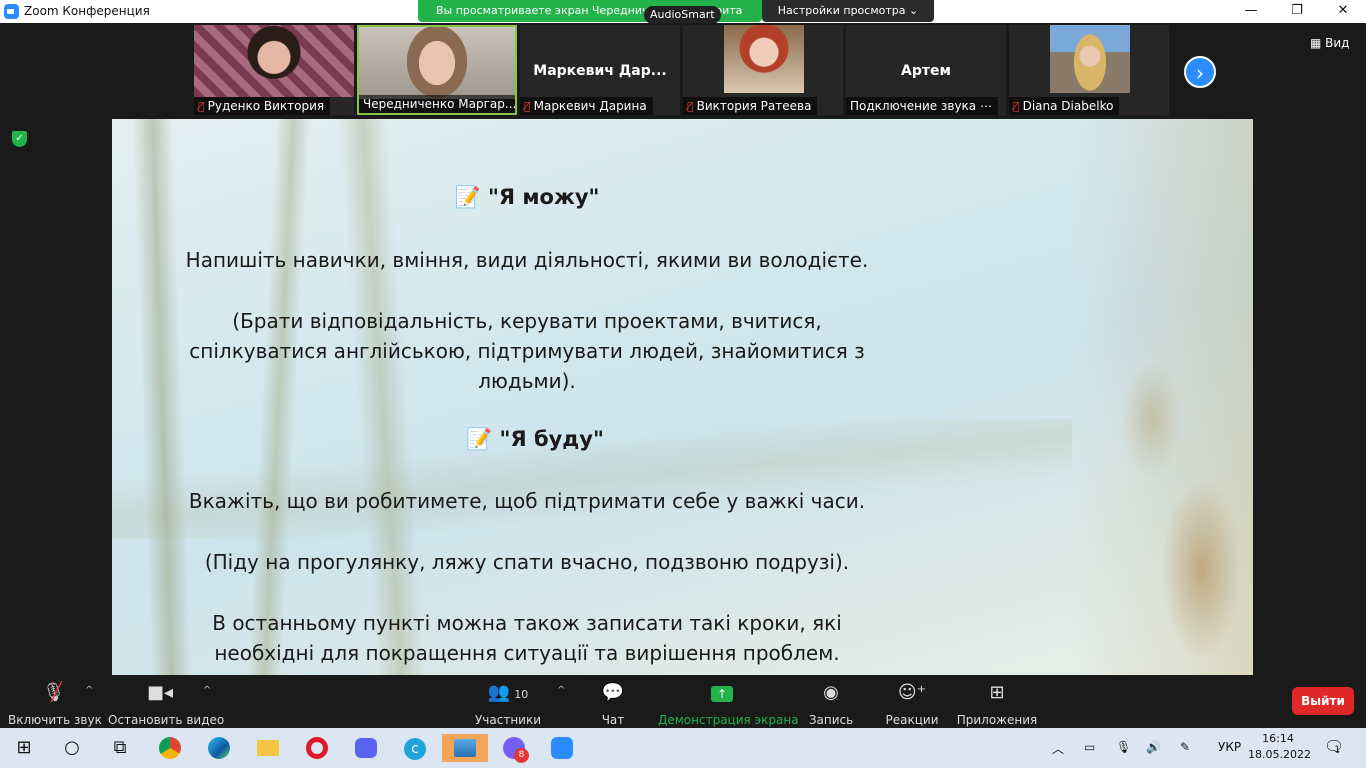 The width and height of the screenshot is (1366, 768). Describe the element at coordinates (55, 704) in the screenshot. I see `unmute-button: 🎙╱ Включить звук` at that location.